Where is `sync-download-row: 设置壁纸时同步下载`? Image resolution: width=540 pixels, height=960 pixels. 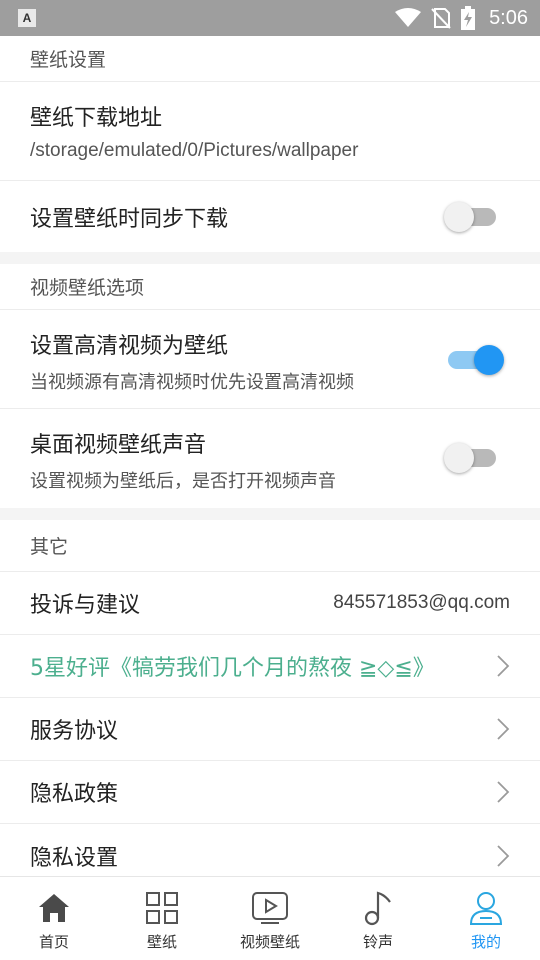
sync-download-row: 设置壁纸时同步下载 is located at coordinates (270, 216).